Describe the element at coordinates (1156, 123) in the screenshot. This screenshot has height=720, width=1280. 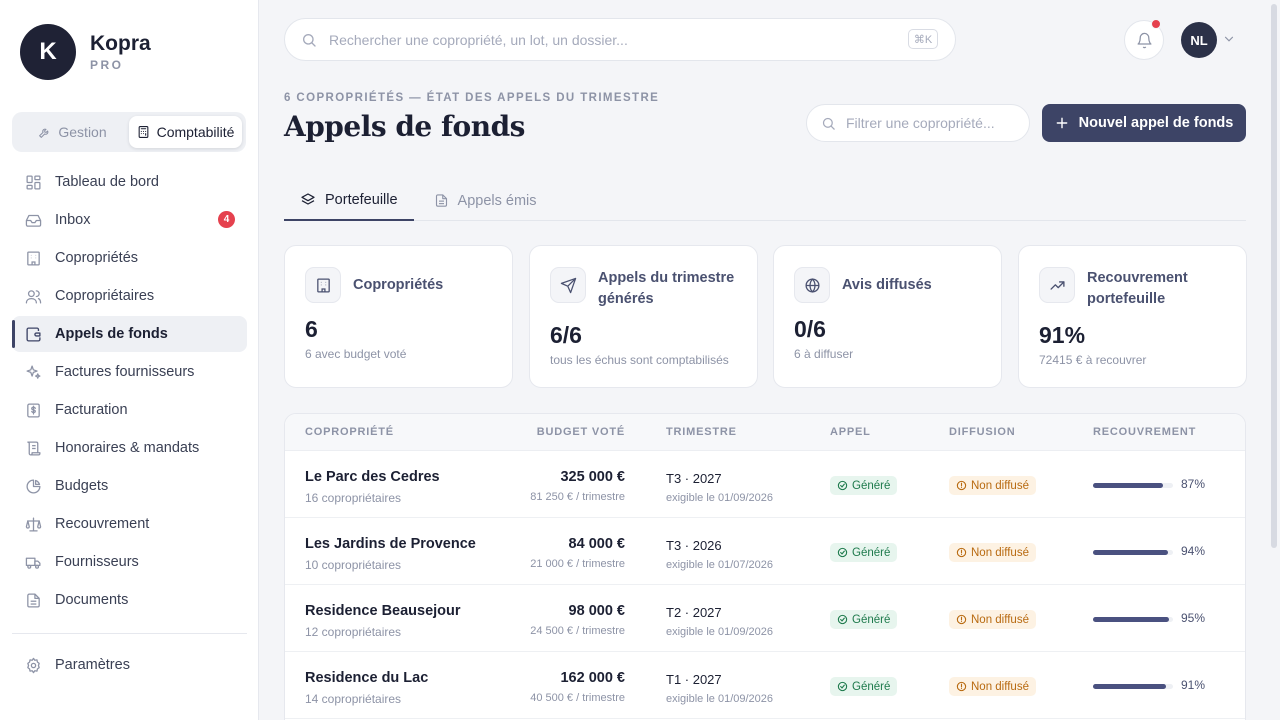
I see `new-fund-call-label: Nouvel appel de fonds` at that location.